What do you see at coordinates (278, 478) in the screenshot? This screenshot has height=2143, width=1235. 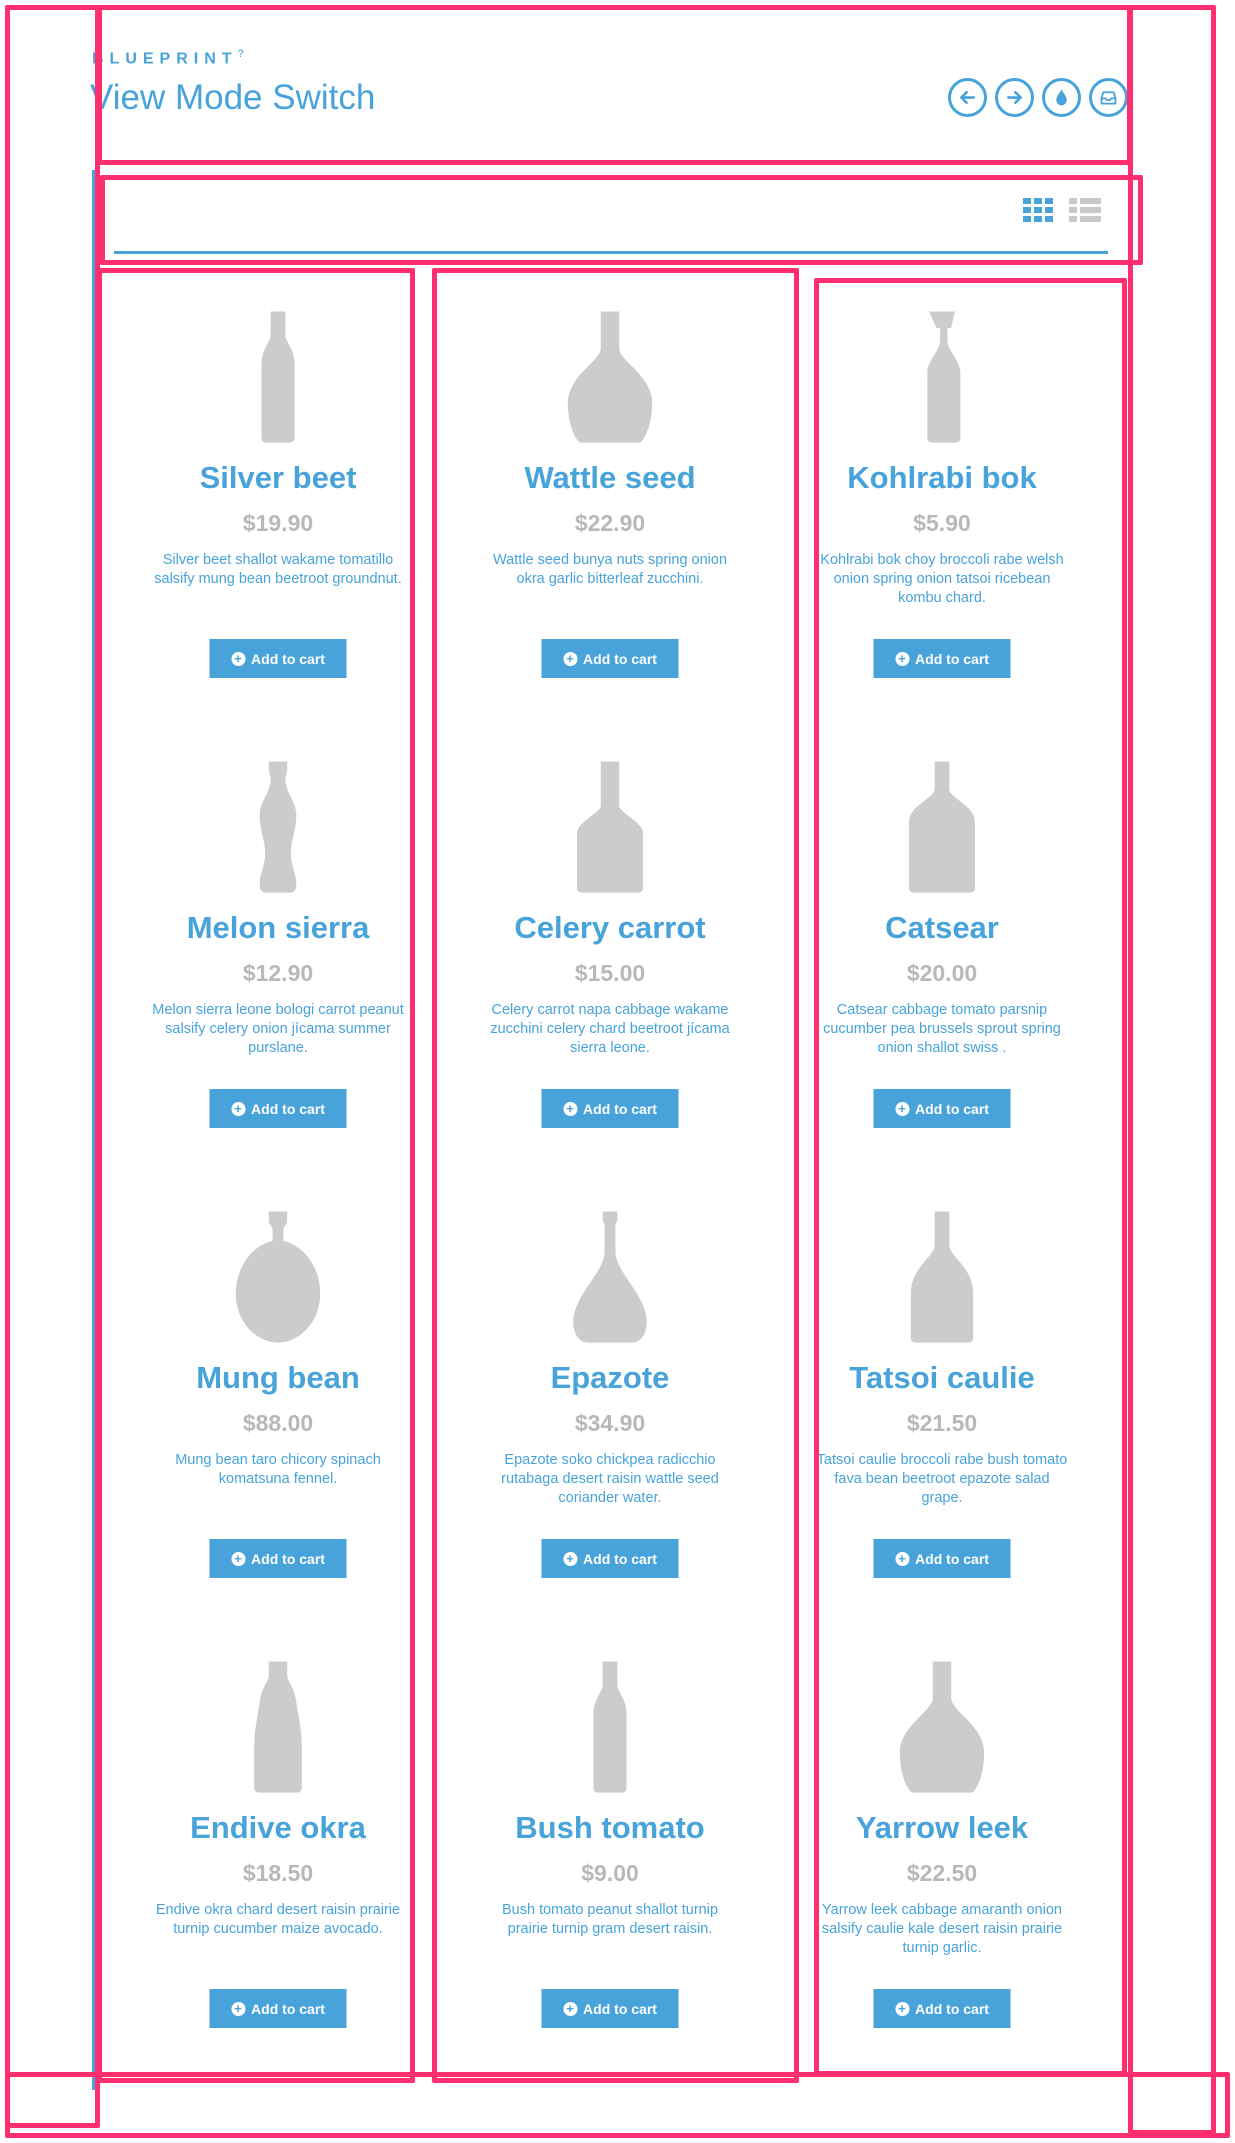 I see `product-name: Silver beet` at bounding box center [278, 478].